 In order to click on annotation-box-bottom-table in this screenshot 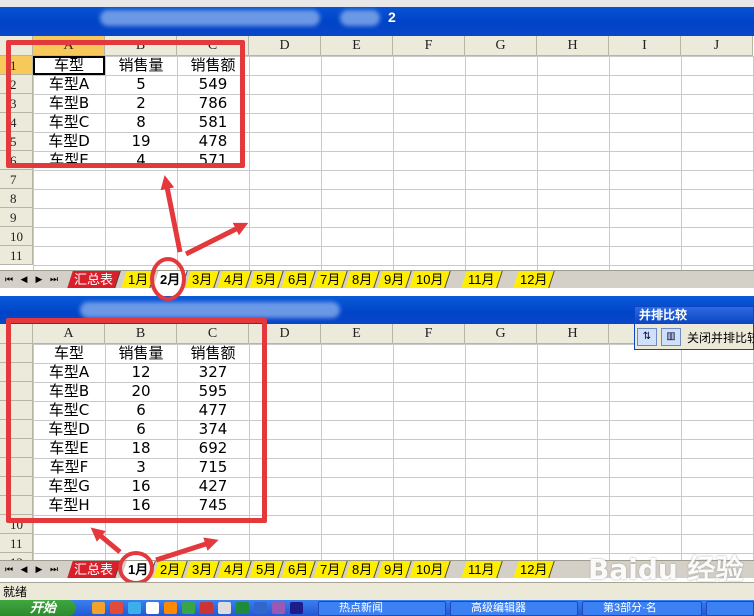, I will do `click(136, 420)`.